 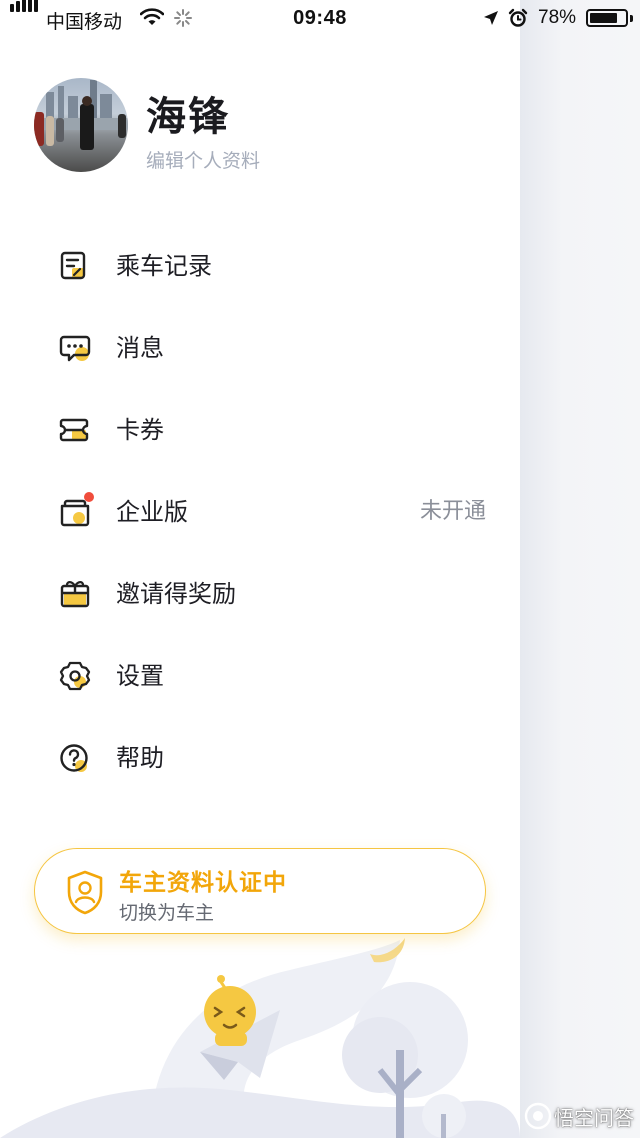 I want to click on menu-label-message: 消息, so click(x=140, y=348).